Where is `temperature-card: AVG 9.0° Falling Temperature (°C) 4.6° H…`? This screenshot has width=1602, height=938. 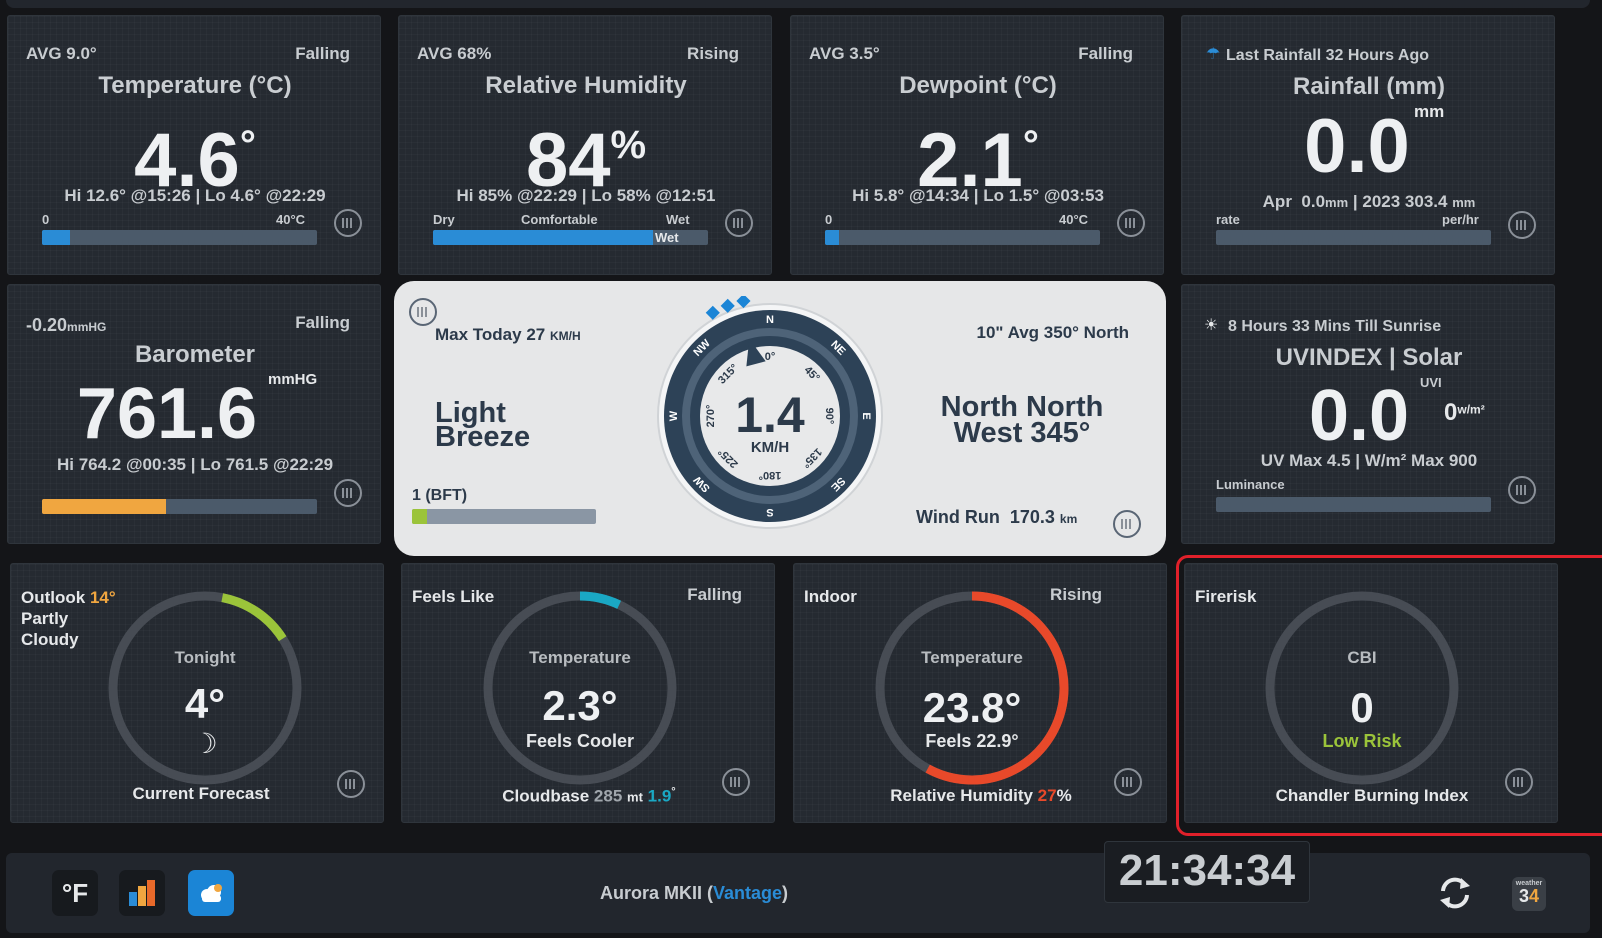 temperature-card: AVG 9.0° Falling Temperature (°C) 4.6° H… is located at coordinates (194, 145).